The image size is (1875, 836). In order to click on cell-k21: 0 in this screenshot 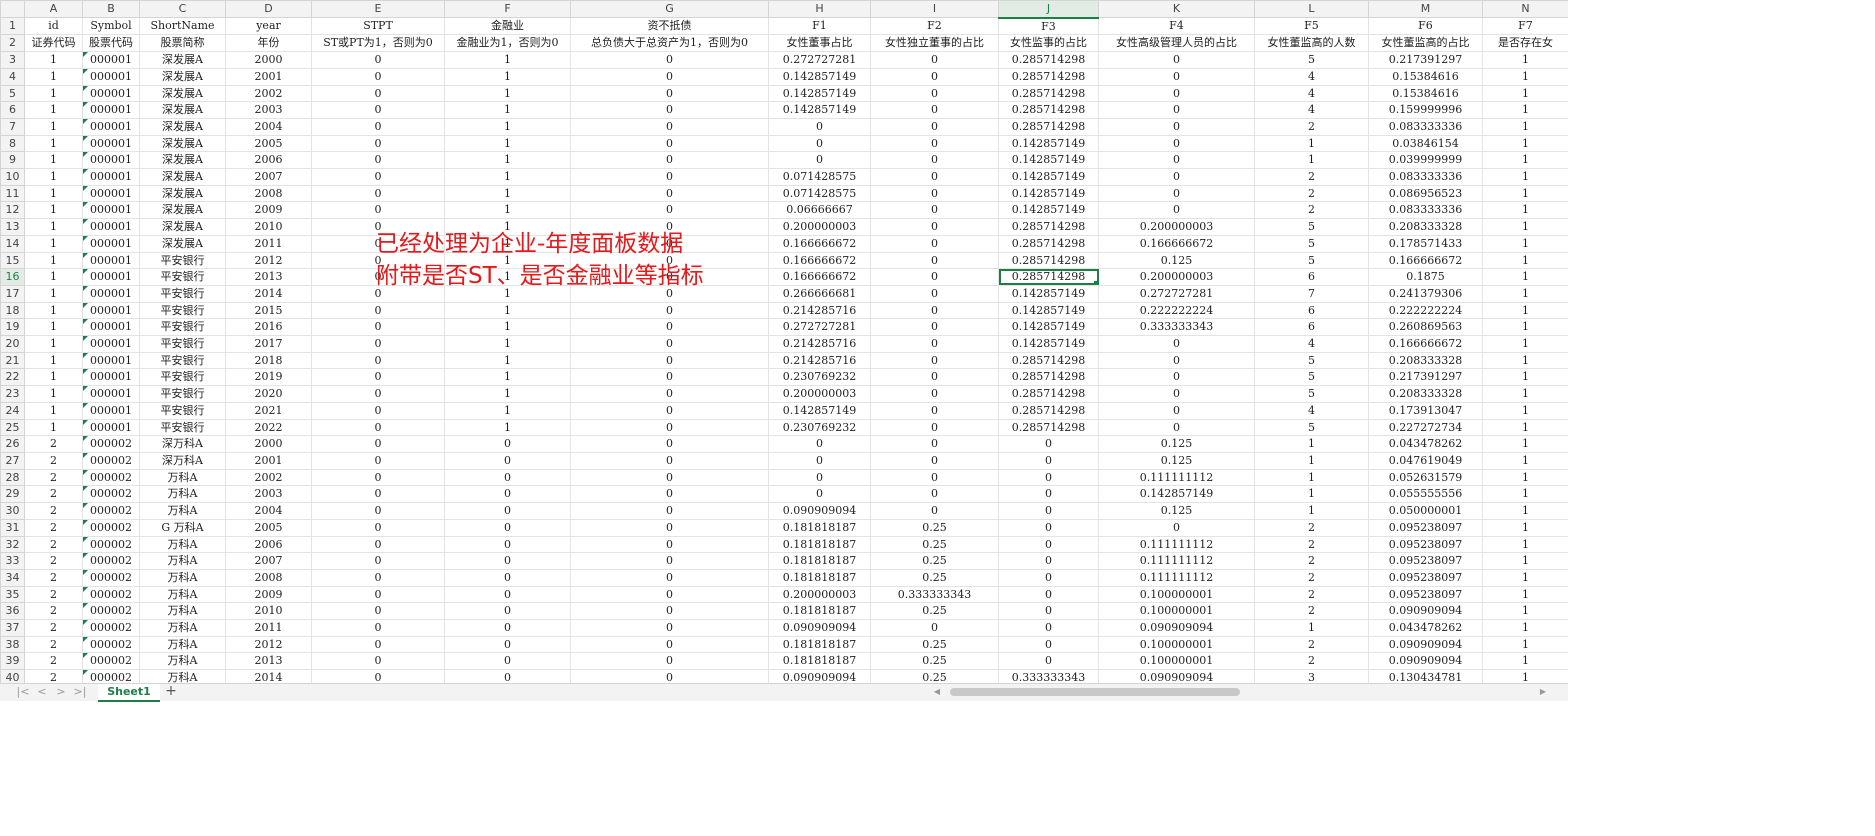, I will do `click(1176, 360)`.